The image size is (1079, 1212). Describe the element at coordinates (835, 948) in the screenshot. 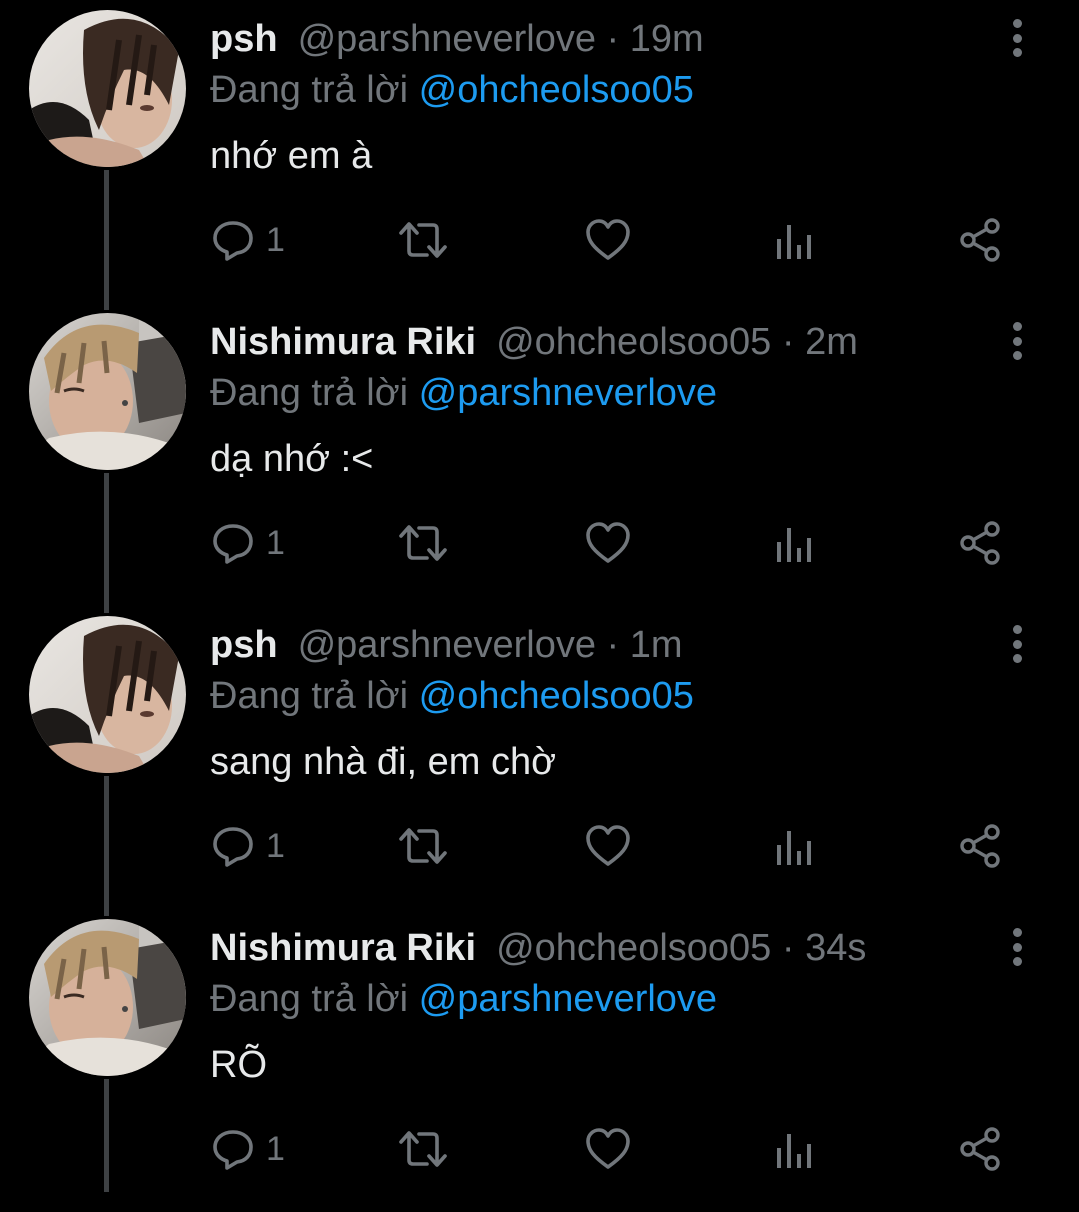

I see `timestamp: 34s` at that location.